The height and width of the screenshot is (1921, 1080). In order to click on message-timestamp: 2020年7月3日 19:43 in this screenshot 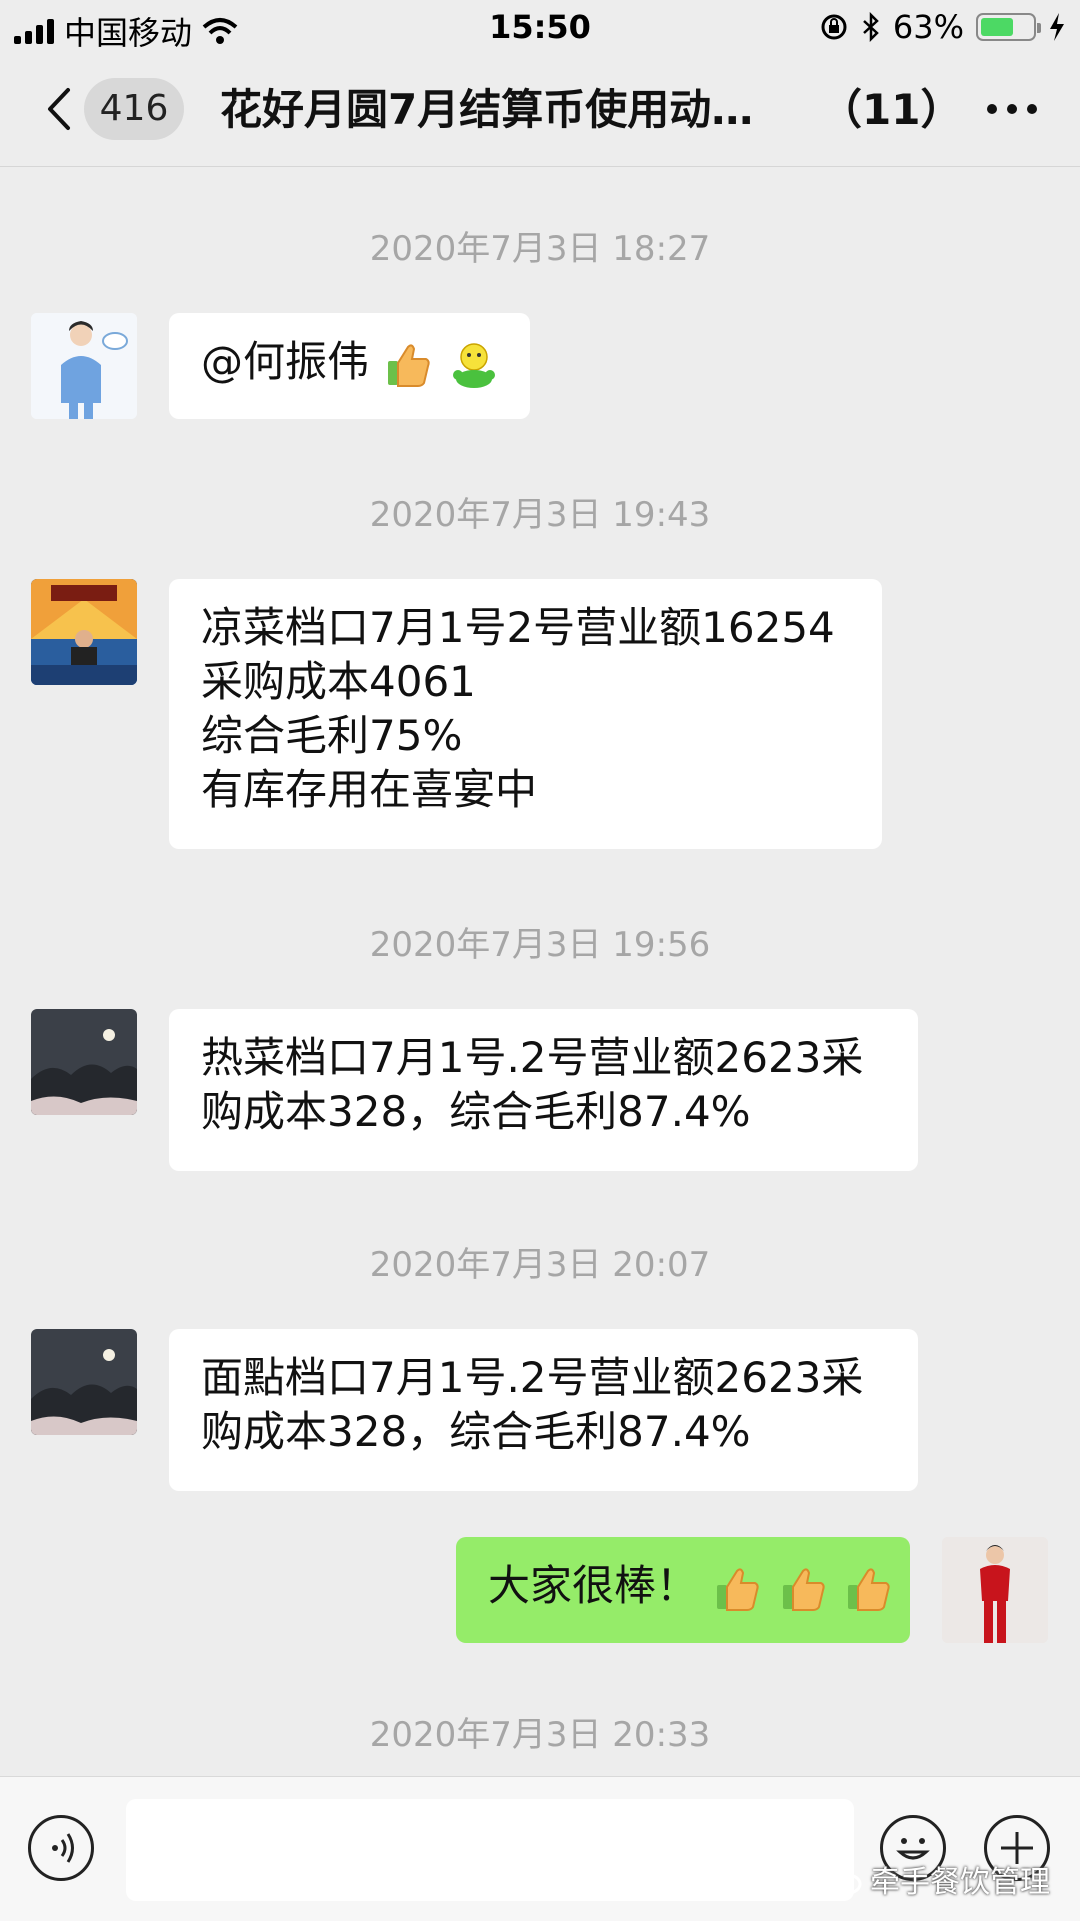, I will do `click(540, 515)`.